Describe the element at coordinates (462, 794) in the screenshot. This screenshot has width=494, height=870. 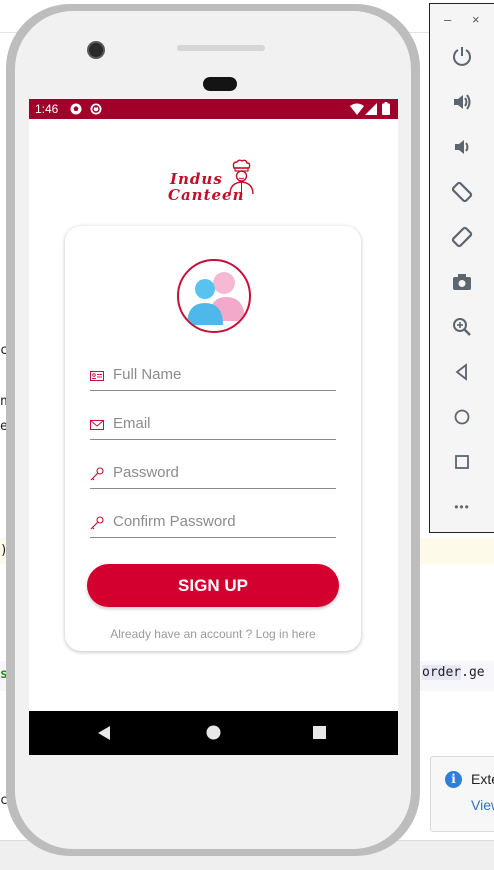
I see `notification-balloon: i Exte View` at that location.